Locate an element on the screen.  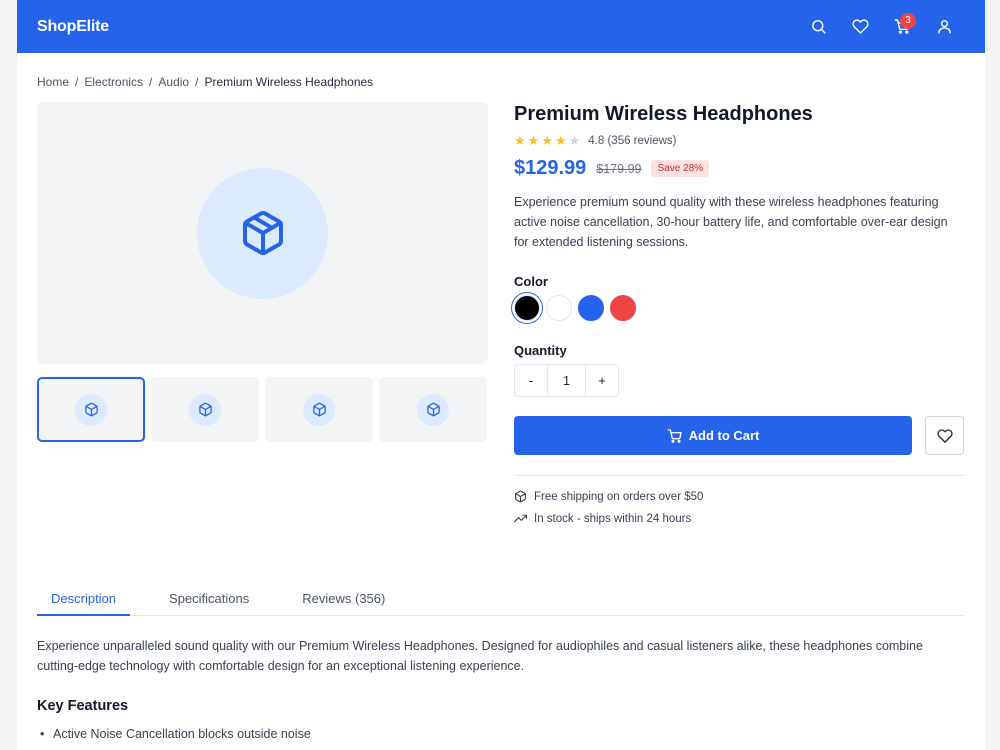
trending-up-icon is located at coordinates (520, 518).